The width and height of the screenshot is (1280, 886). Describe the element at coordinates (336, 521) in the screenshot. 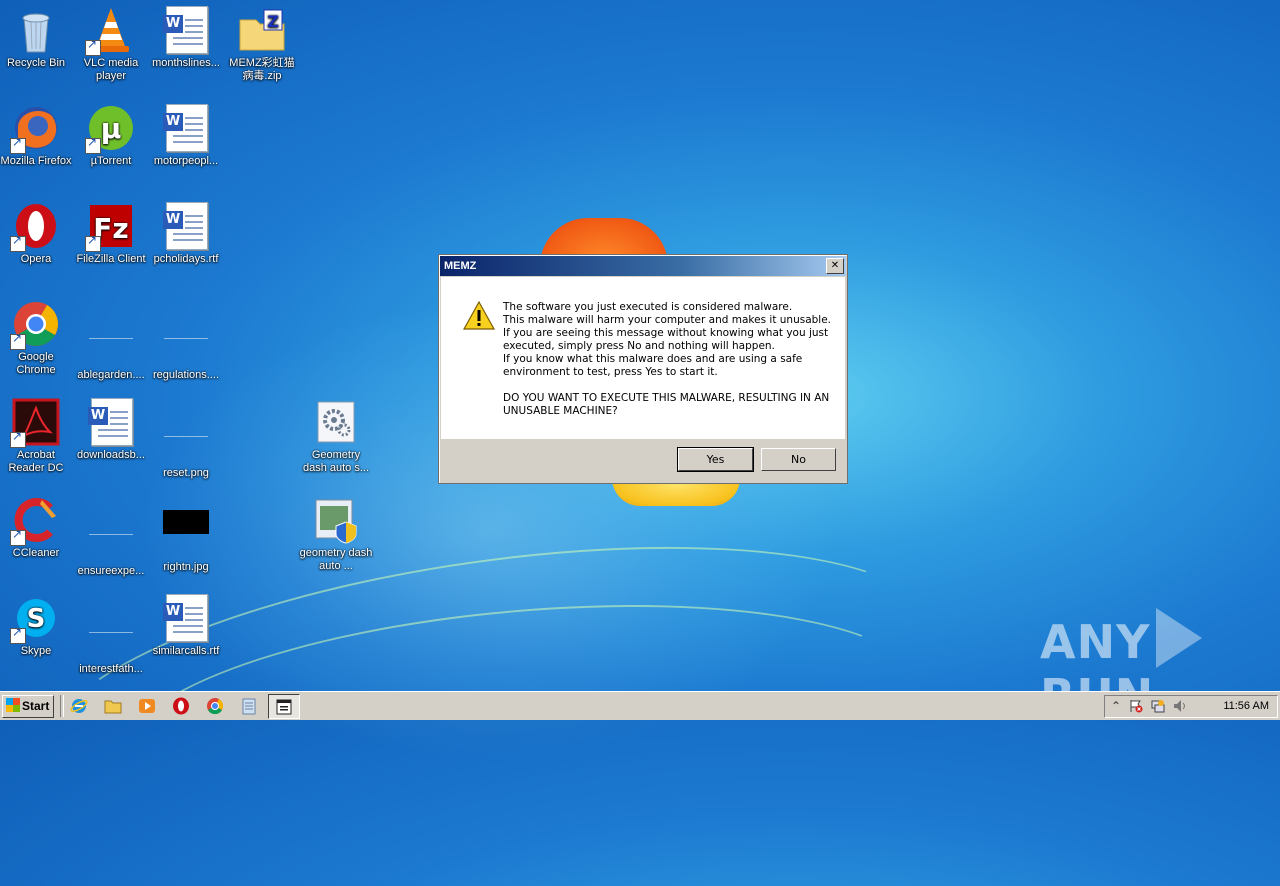

I see `installer-shield-icon` at that location.